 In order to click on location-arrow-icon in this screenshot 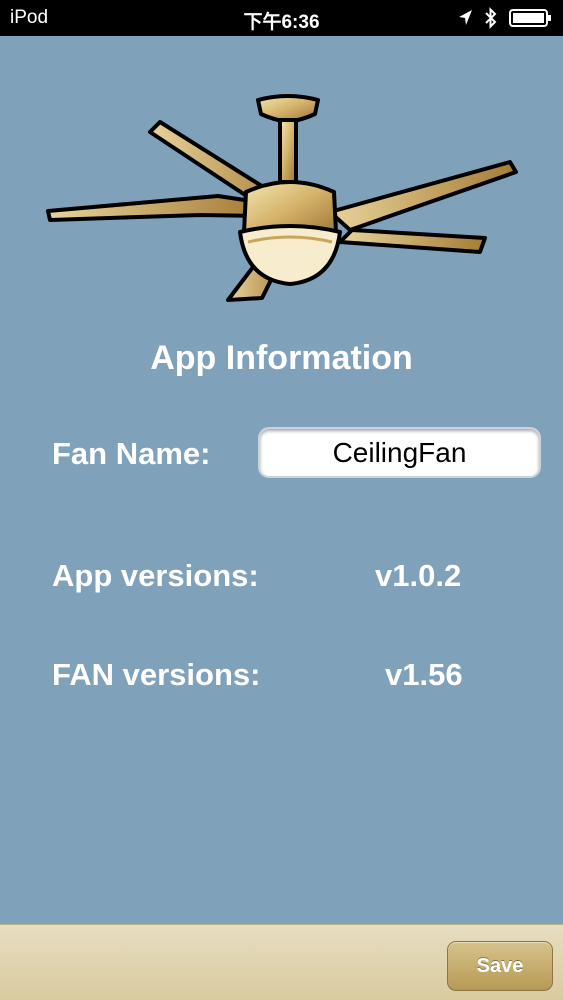, I will do `click(465, 17)`.